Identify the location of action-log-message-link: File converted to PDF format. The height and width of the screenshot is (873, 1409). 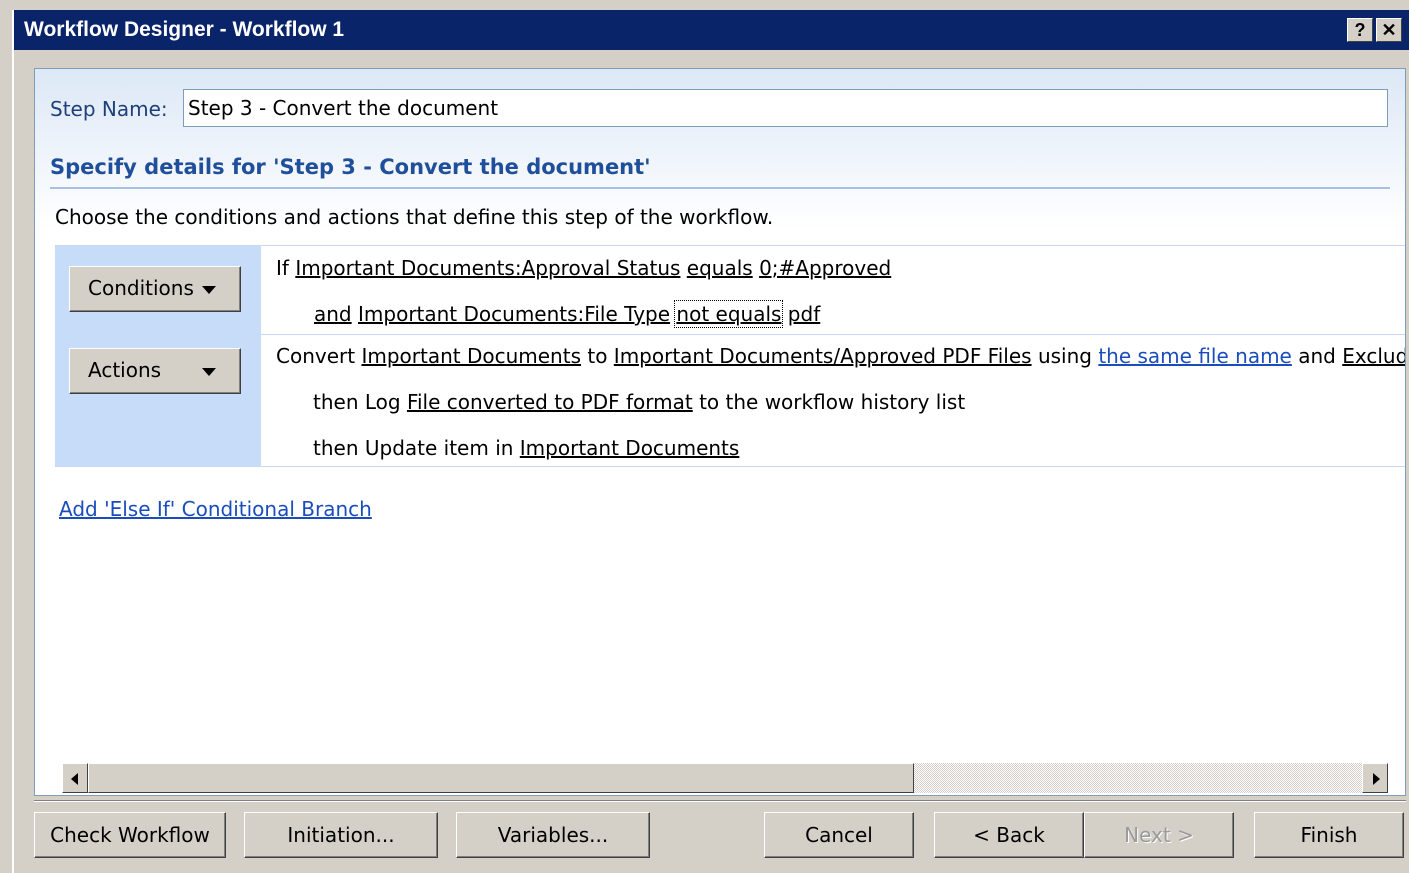
(550, 402).